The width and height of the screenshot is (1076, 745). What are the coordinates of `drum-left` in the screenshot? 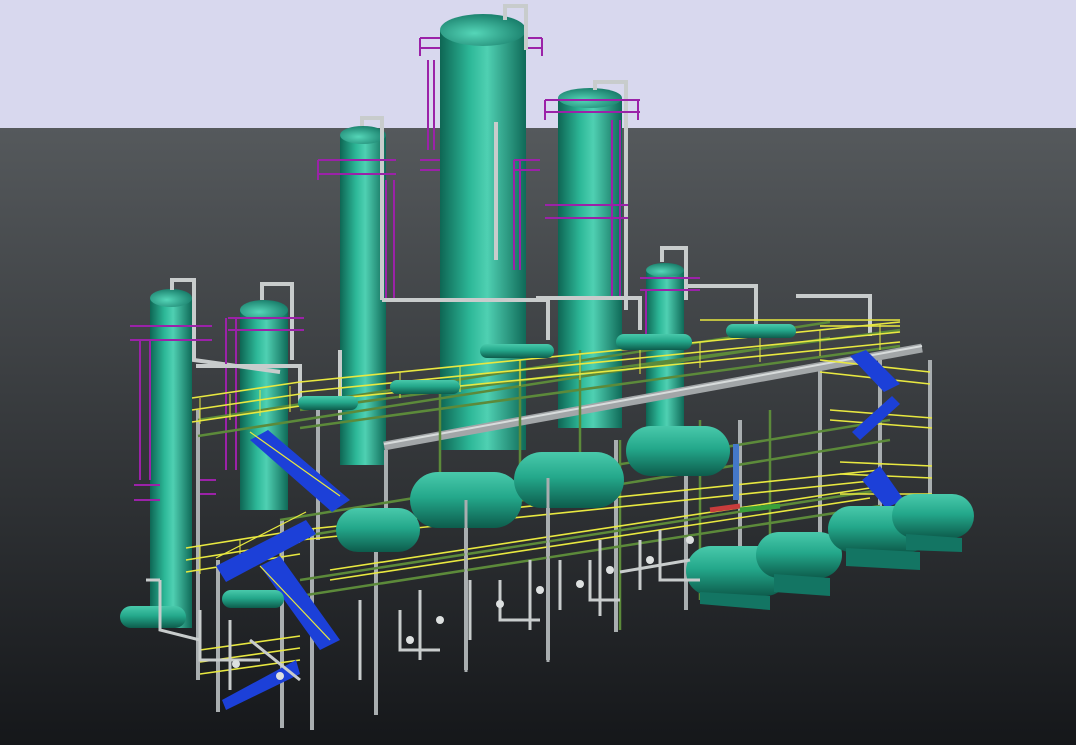 It's located at (378, 530).